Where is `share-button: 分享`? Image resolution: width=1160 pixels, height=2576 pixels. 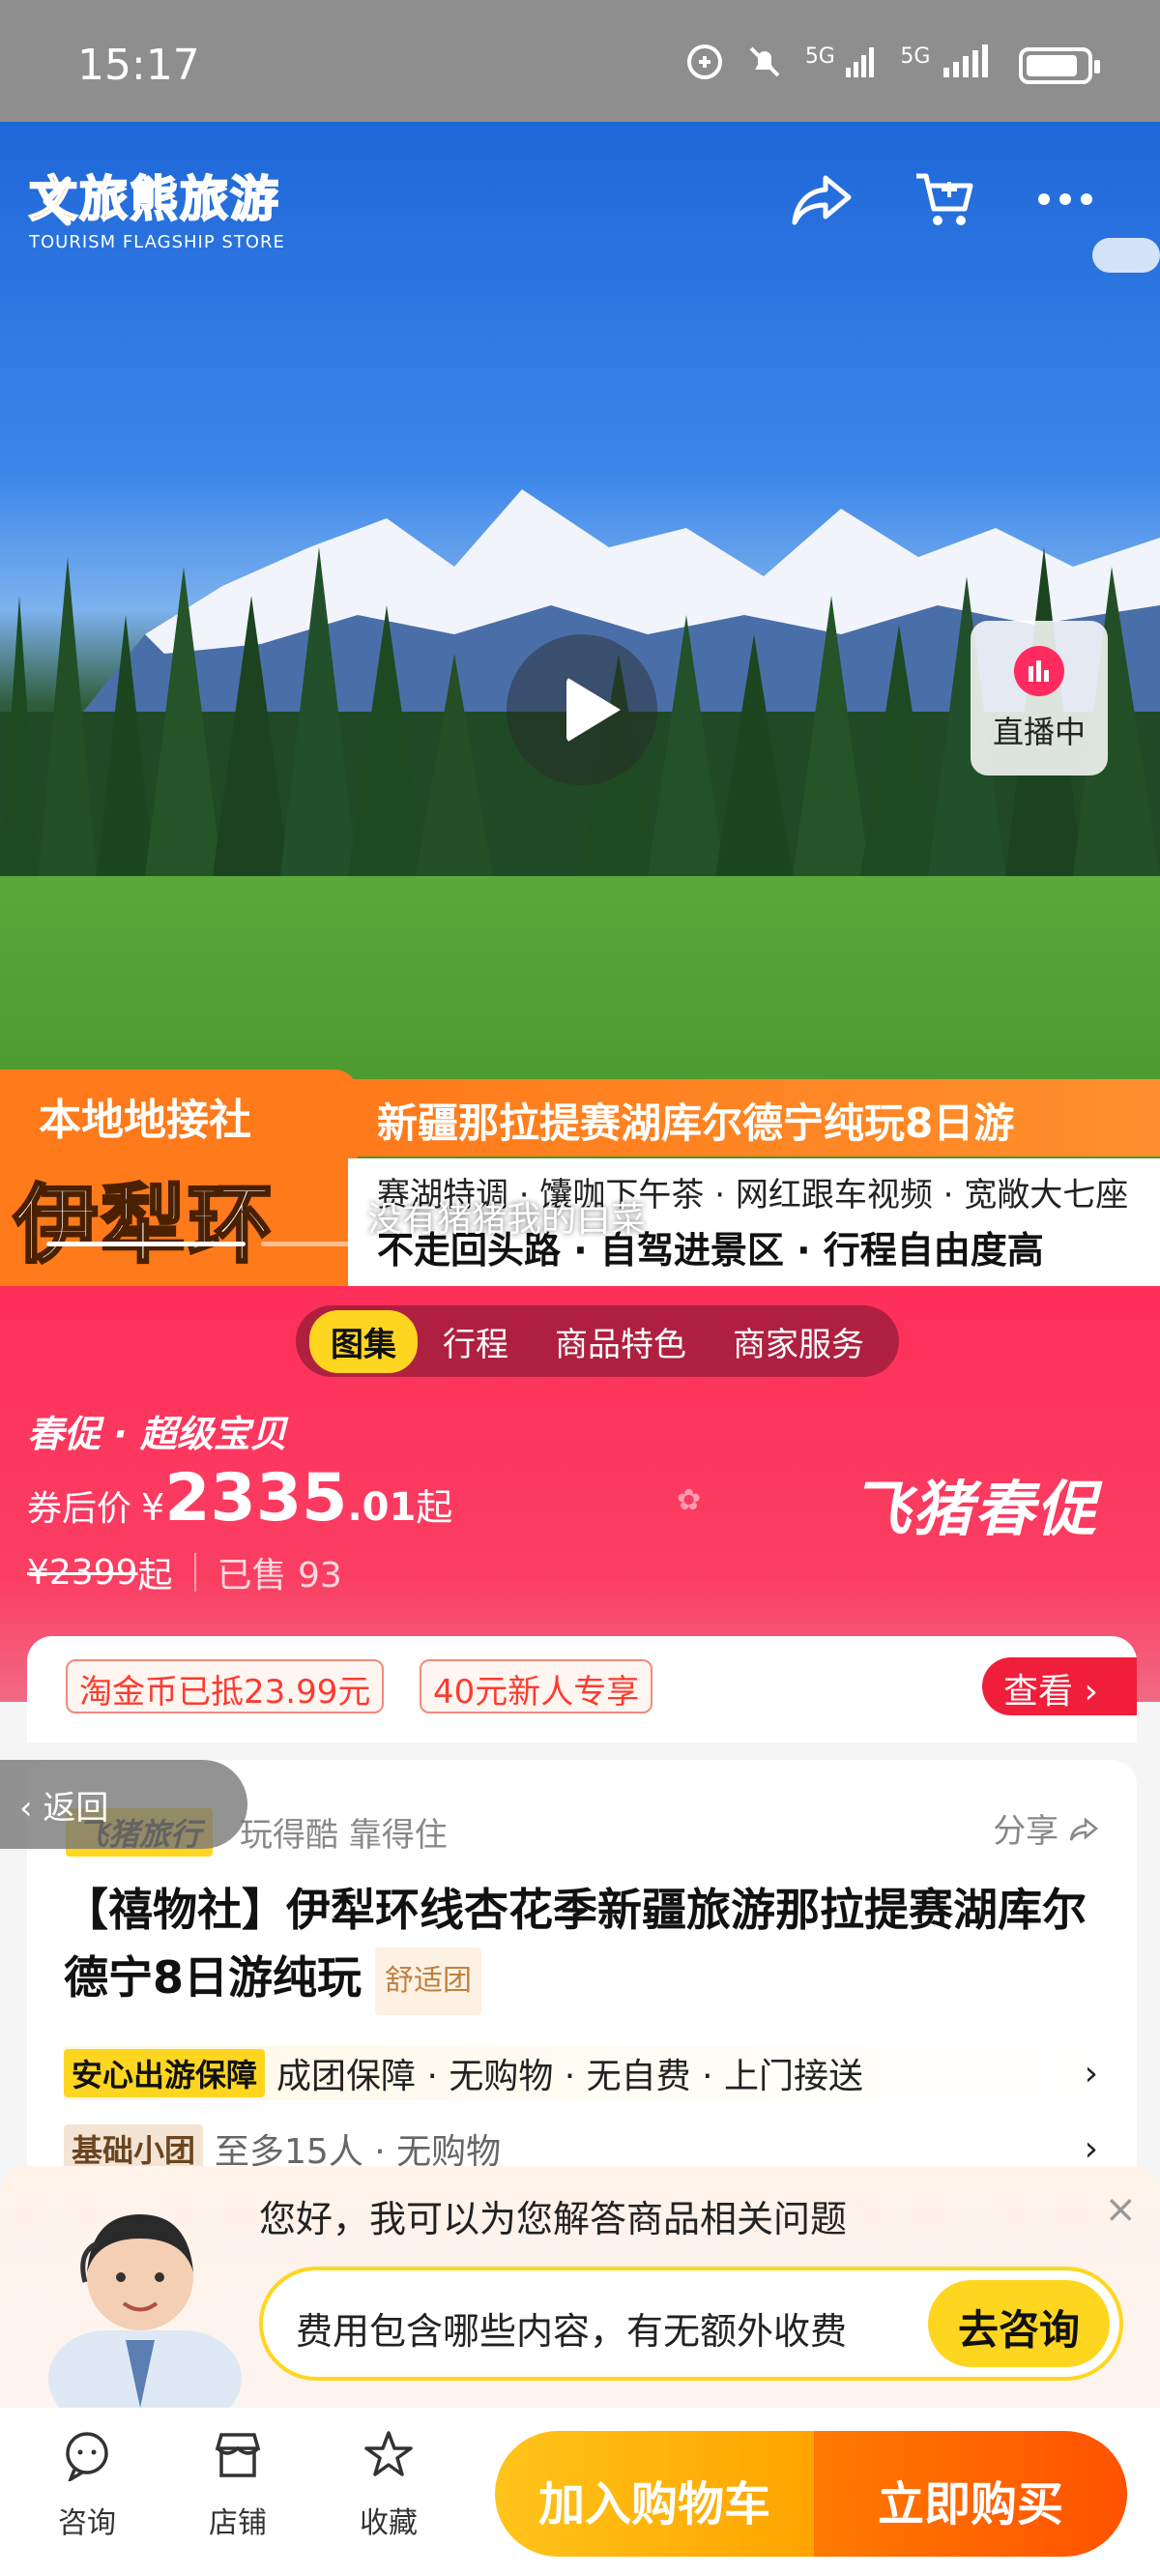
share-button: 分享 is located at coordinates (1046, 1828).